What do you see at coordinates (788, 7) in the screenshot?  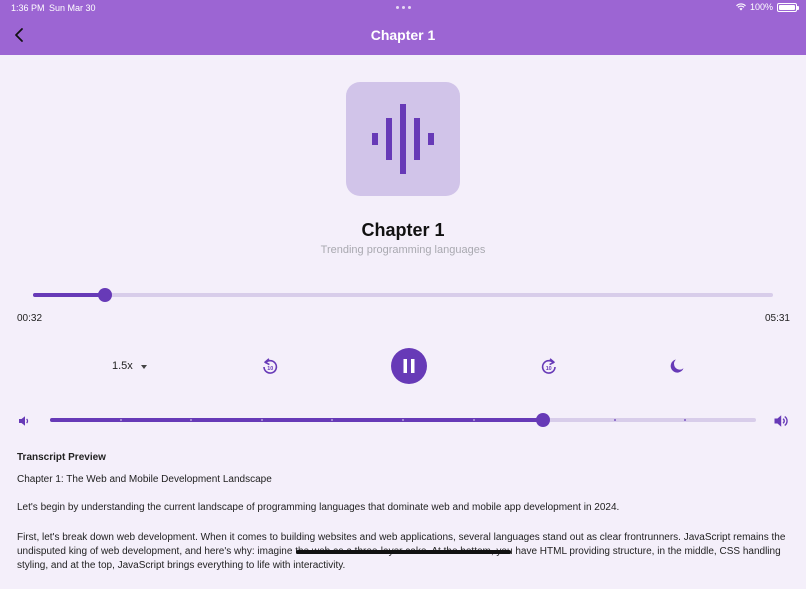 I see `battery-icon` at bounding box center [788, 7].